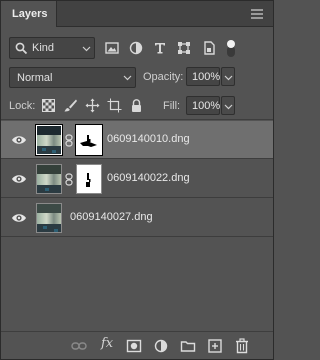  Describe the element at coordinates (72, 77) in the screenshot. I see `blend-mode-select: Normal` at that location.